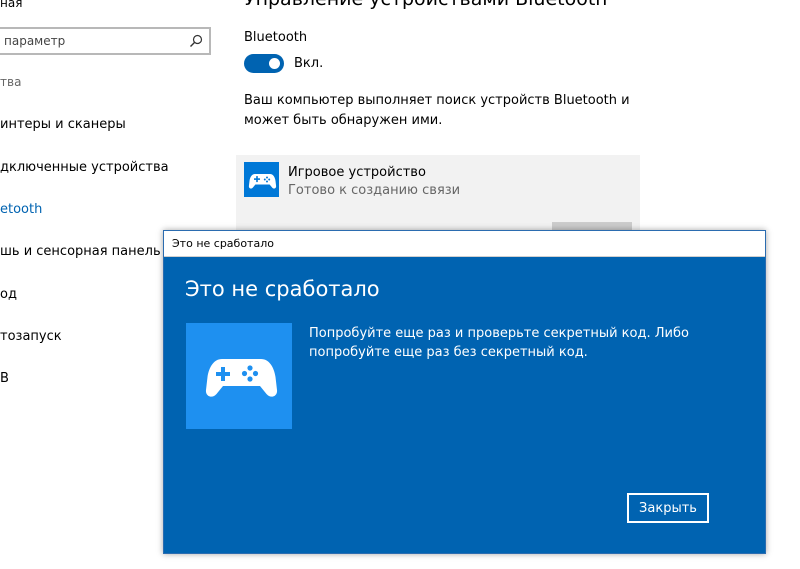  What do you see at coordinates (223, 243) in the screenshot?
I see `dialog-window-title: Это не сработало` at bounding box center [223, 243].